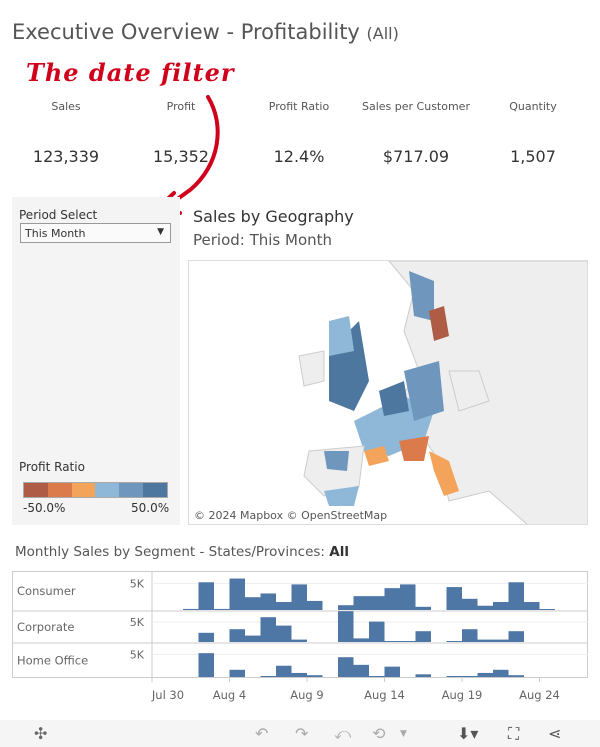  I want to click on kpi-label: Sales per Customer, so click(416, 106).